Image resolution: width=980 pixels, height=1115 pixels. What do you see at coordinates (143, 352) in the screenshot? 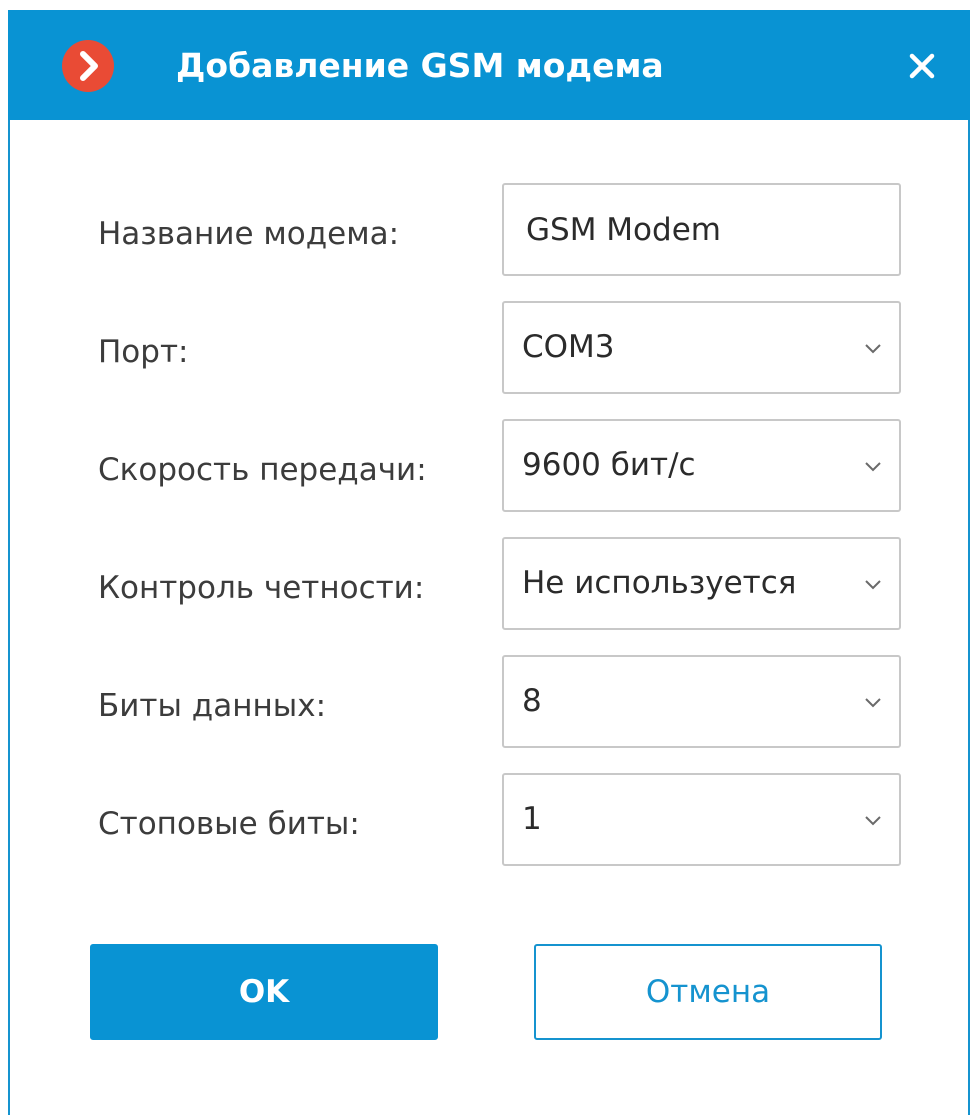
I see `port-label: Порт:` at bounding box center [143, 352].